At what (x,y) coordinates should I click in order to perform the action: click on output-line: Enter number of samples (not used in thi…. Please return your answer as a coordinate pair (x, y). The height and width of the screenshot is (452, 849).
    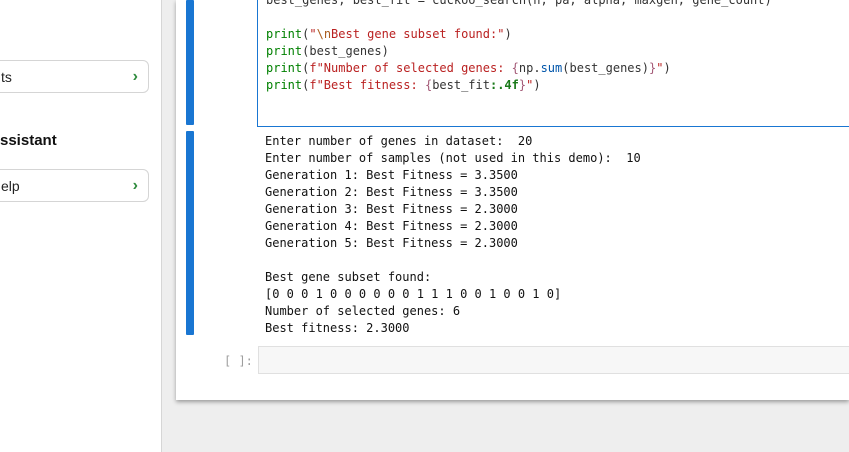
    Looking at the image, I should click on (453, 158).